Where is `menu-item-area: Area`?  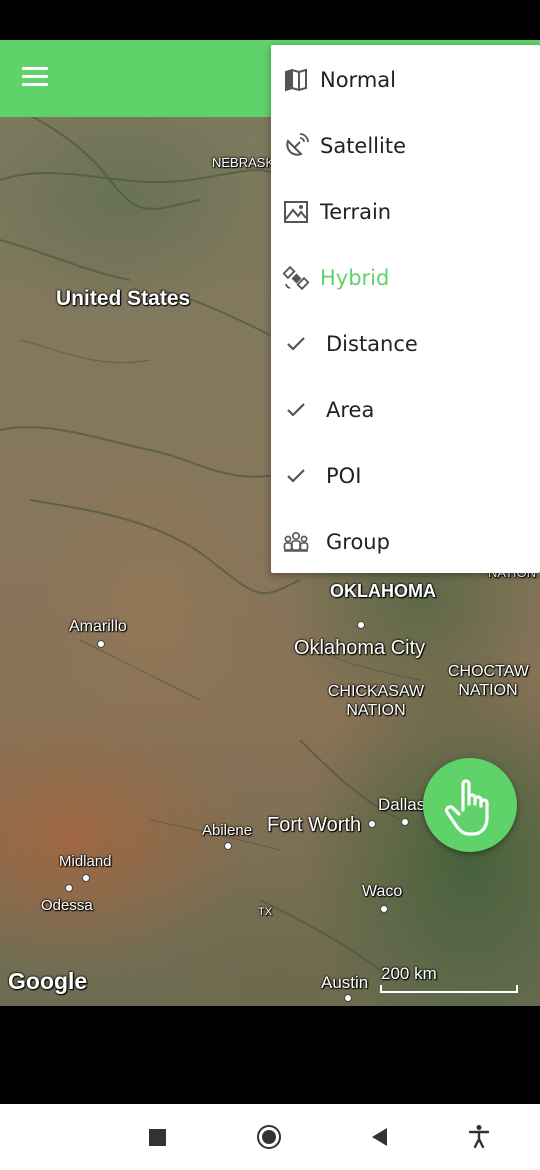 menu-item-area: Area is located at coordinates (405, 410).